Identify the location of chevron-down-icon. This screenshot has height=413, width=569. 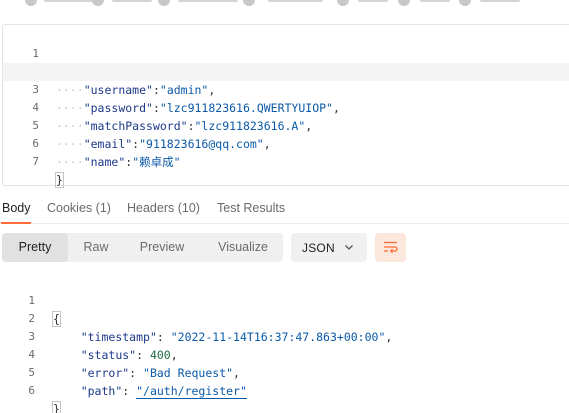
(349, 247).